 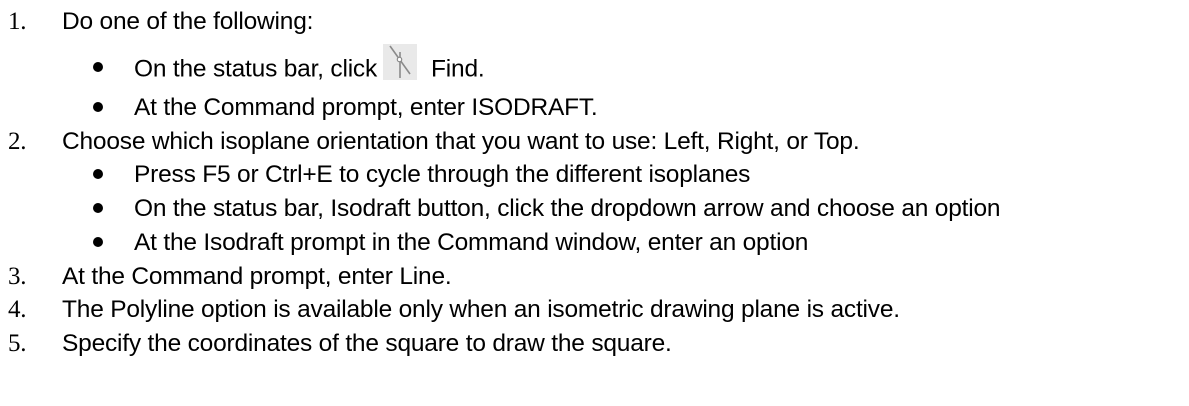 I want to click on step-number: 1., so click(x=17, y=21).